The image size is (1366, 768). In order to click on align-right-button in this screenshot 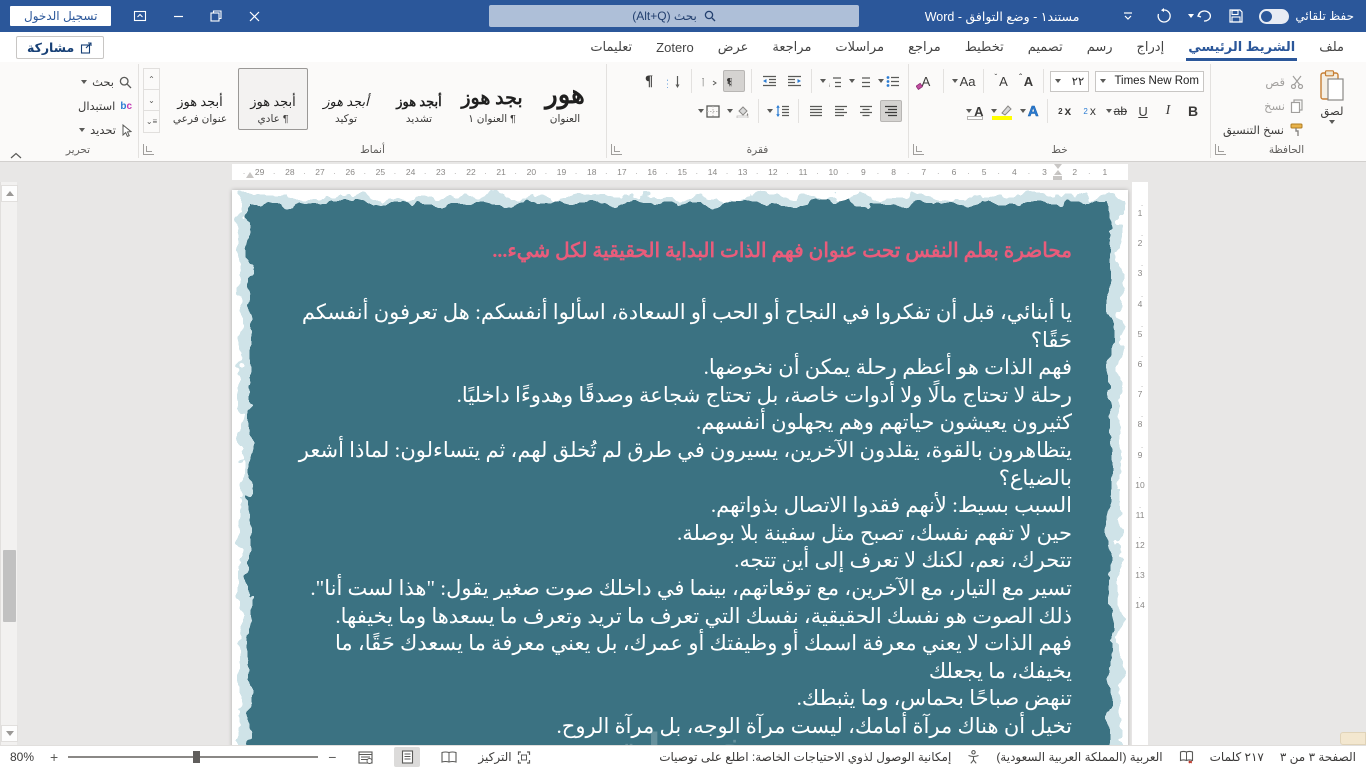, I will do `click(891, 111)`.